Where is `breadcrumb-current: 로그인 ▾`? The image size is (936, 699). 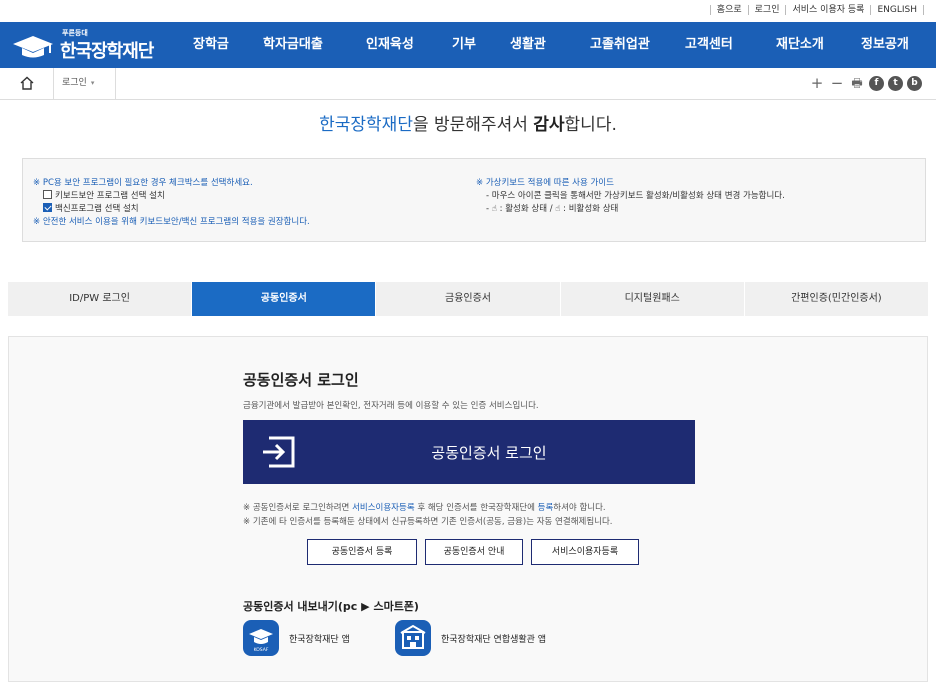 breadcrumb-current: 로그인 ▾ is located at coordinates (85, 83).